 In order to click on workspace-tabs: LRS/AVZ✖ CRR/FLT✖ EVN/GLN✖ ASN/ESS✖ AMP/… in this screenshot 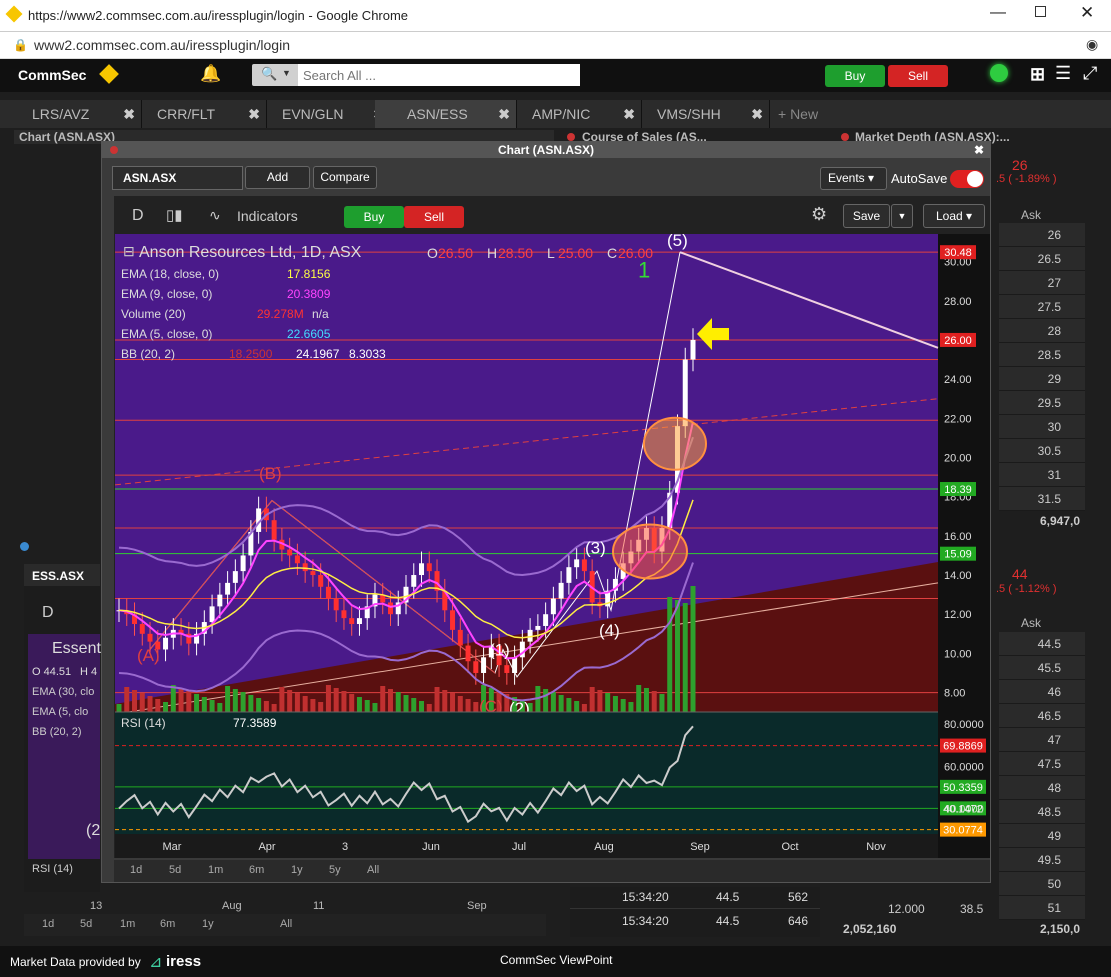, I will do `click(555, 114)`.